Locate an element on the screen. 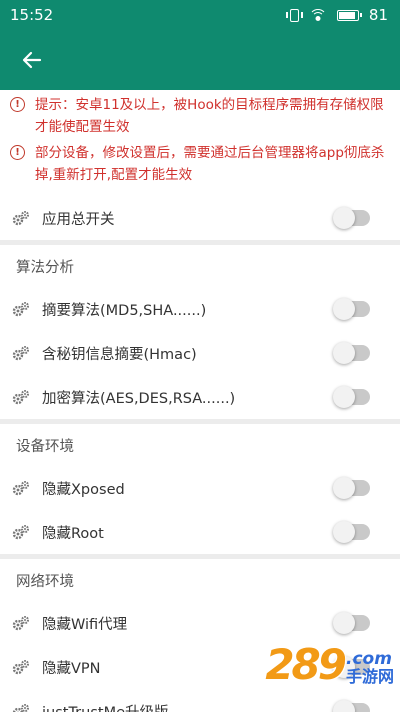 The height and width of the screenshot is (712, 400). status-time: 15:52 is located at coordinates (32, 15).